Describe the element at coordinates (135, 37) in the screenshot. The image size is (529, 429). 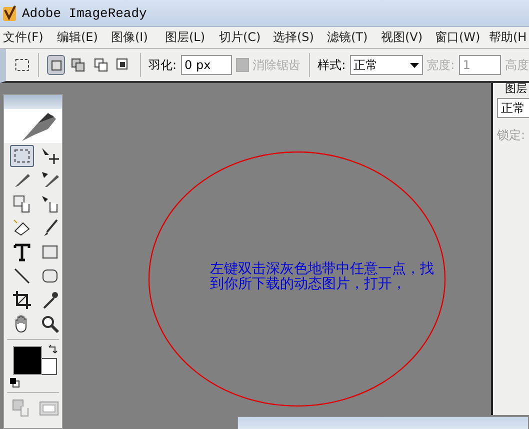
I see `menu-item: 图像(I)` at that location.